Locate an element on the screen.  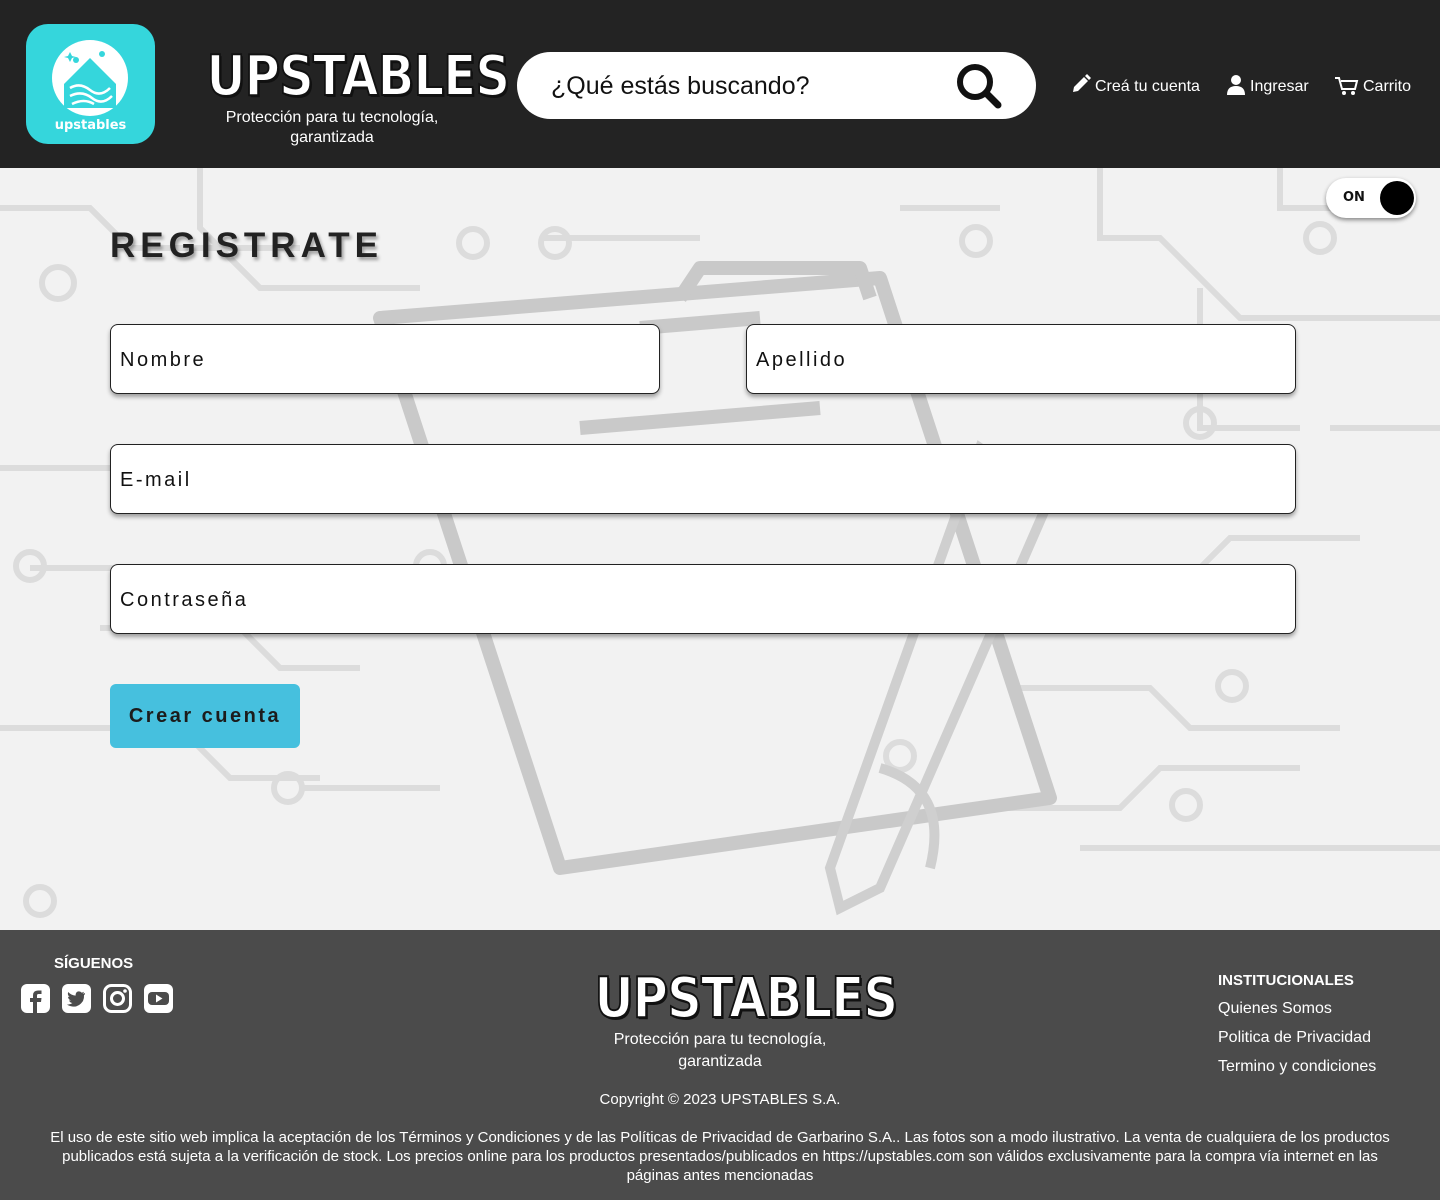
last-name-input is located at coordinates (1023, 360).